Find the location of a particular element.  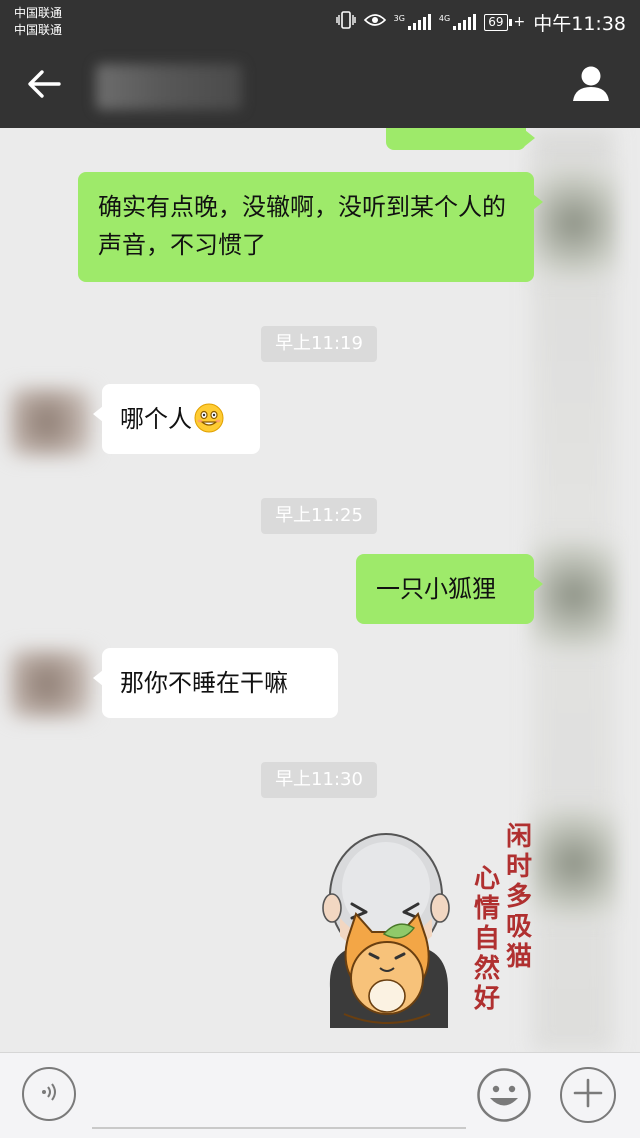

message-bubble-outgoing: 一只小狐狸 is located at coordinates (449, 589).